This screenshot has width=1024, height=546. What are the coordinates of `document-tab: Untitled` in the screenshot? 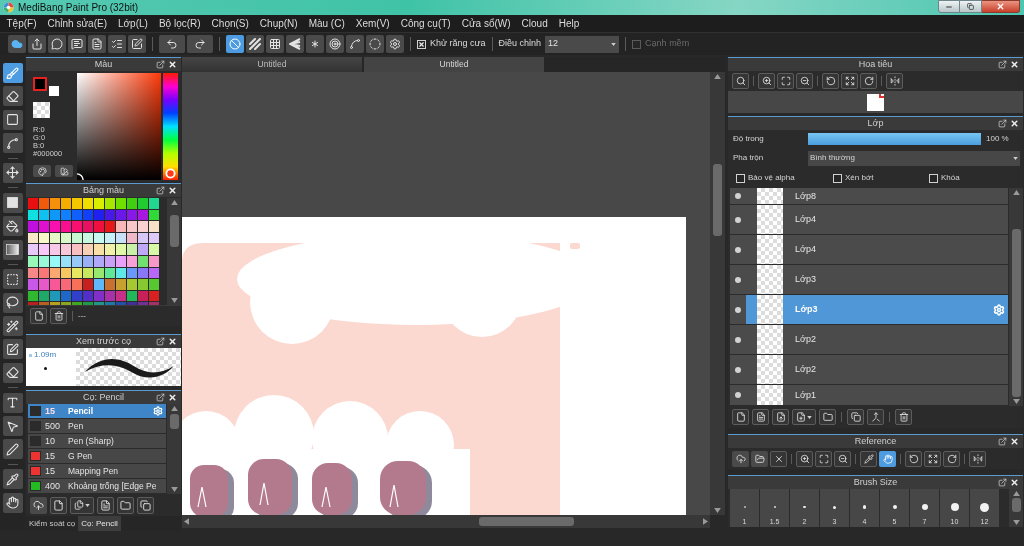 It's located at (454, 64).